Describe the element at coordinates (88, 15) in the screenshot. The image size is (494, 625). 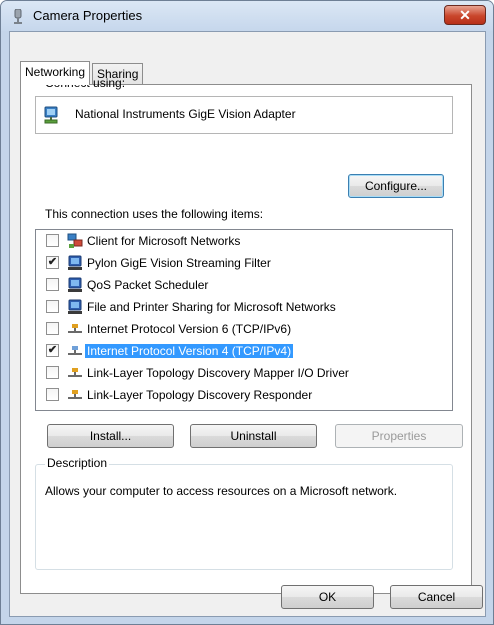
I see `window-title: Camera Properties` at that location.